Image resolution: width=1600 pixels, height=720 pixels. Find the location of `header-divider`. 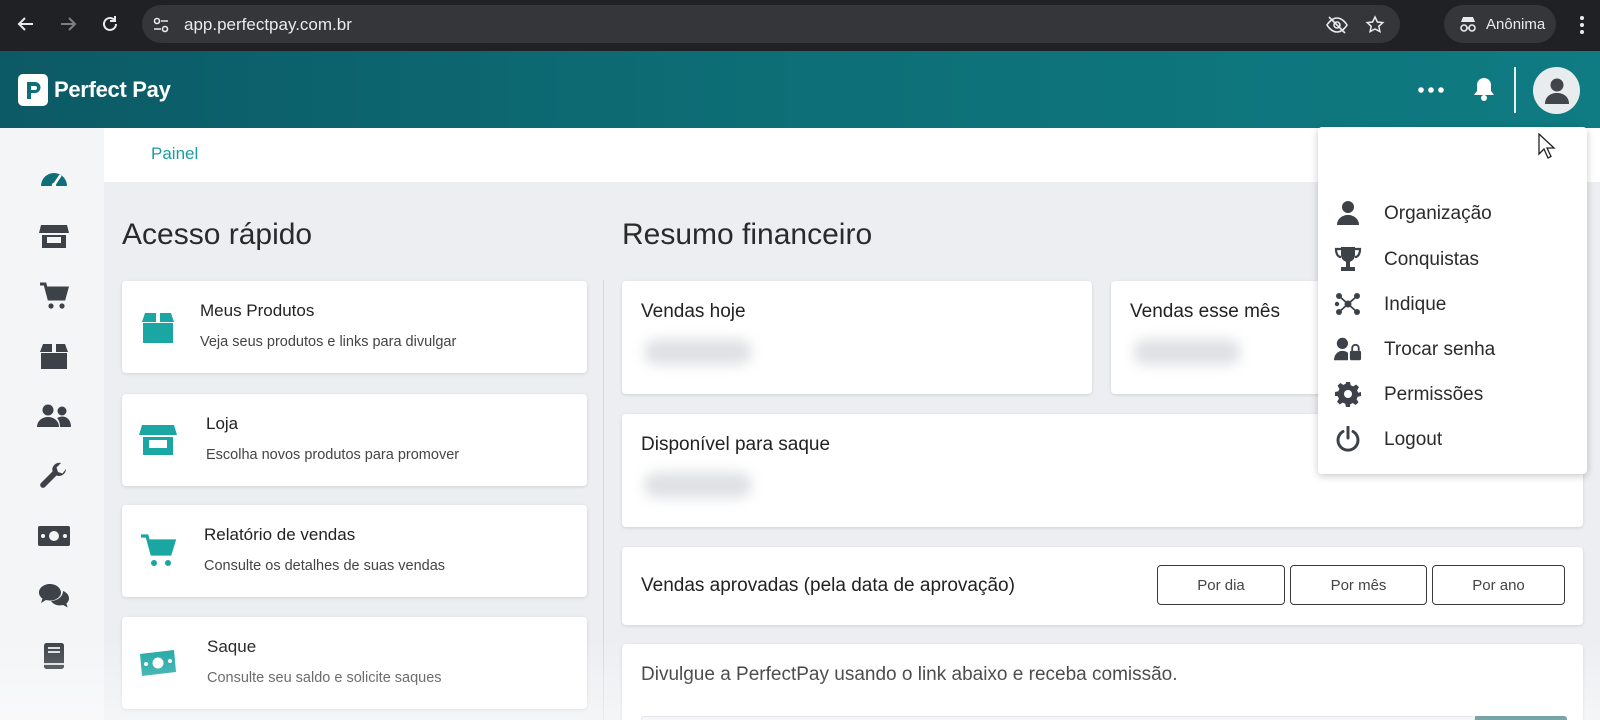

header-divider is located at coordinates (1515, 90).